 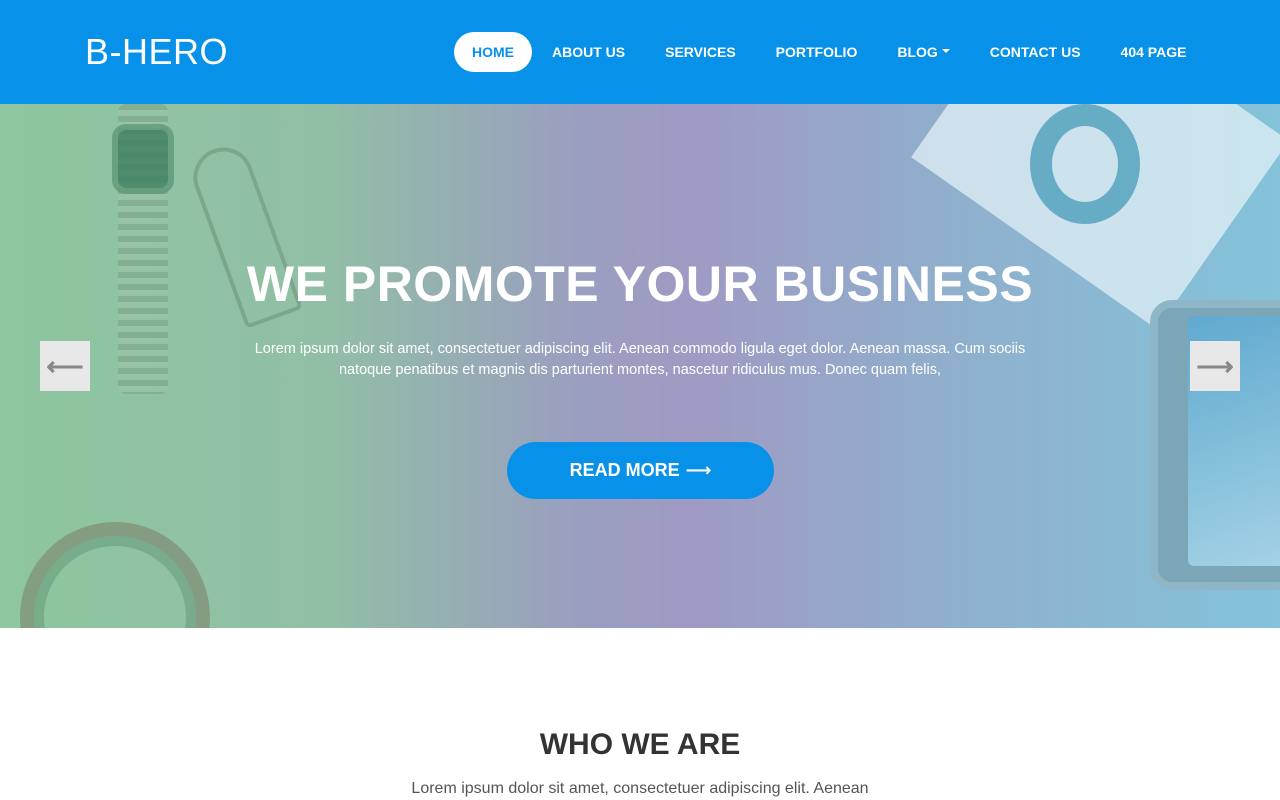 I want to click on nav-404-page: 404 PAGE, so click(x=1154, y=52).